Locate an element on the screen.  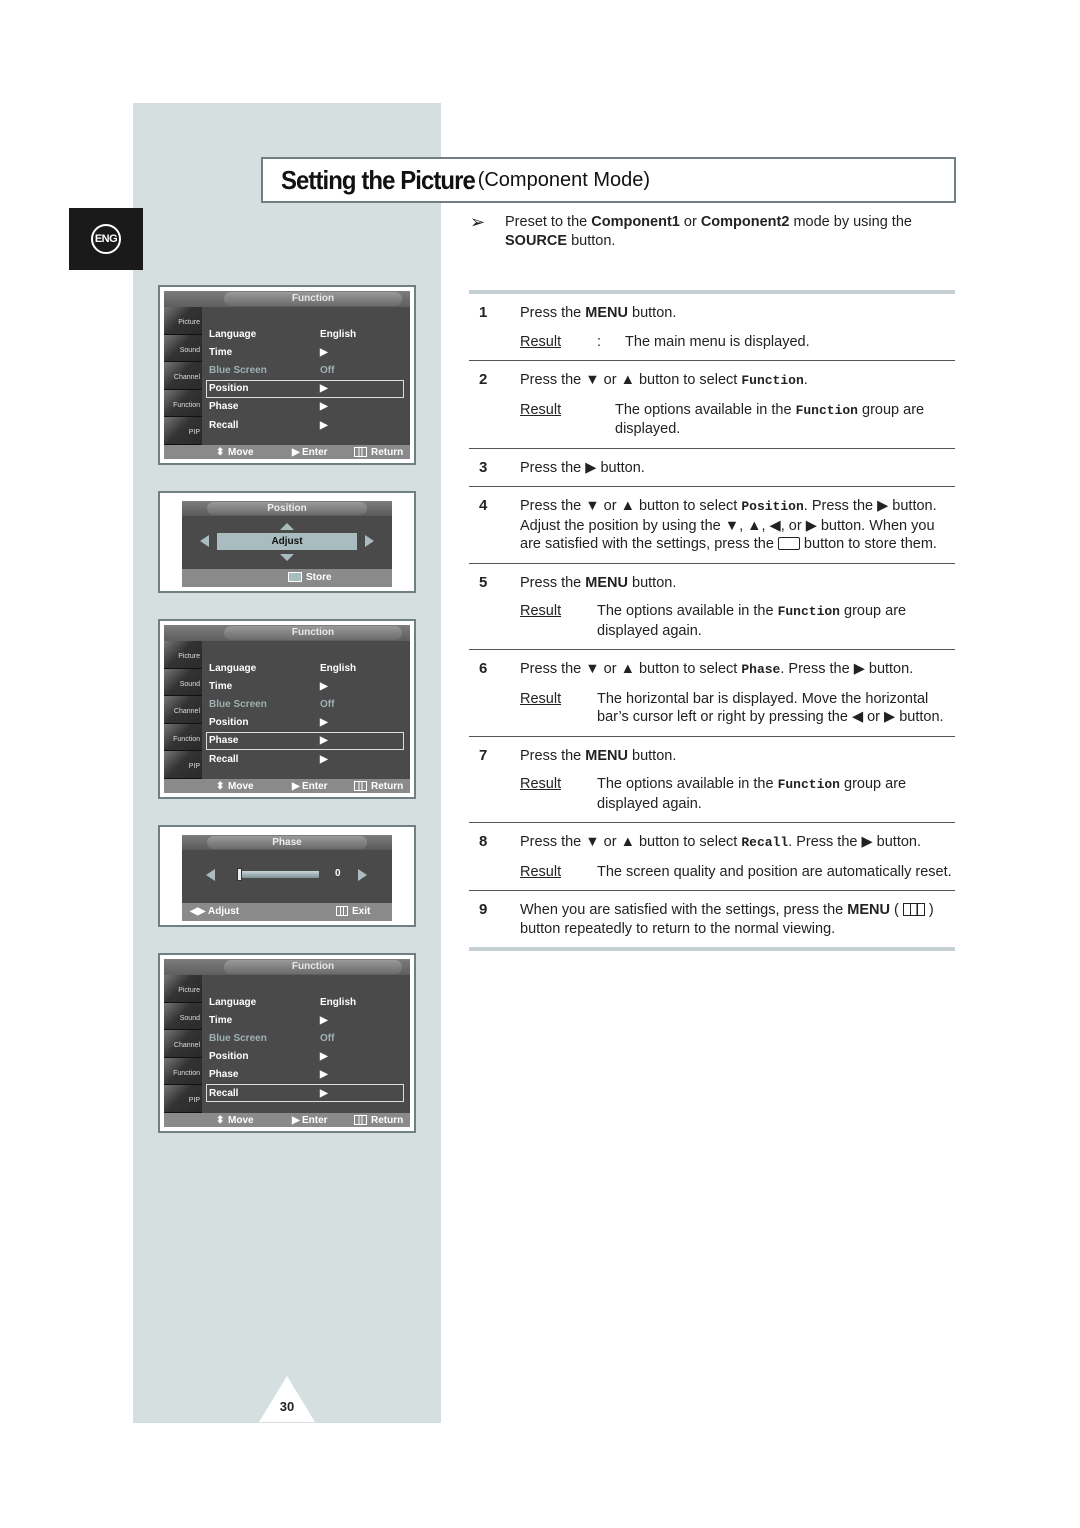
osd-category-label: Picture is located at coordinates (189, 322).